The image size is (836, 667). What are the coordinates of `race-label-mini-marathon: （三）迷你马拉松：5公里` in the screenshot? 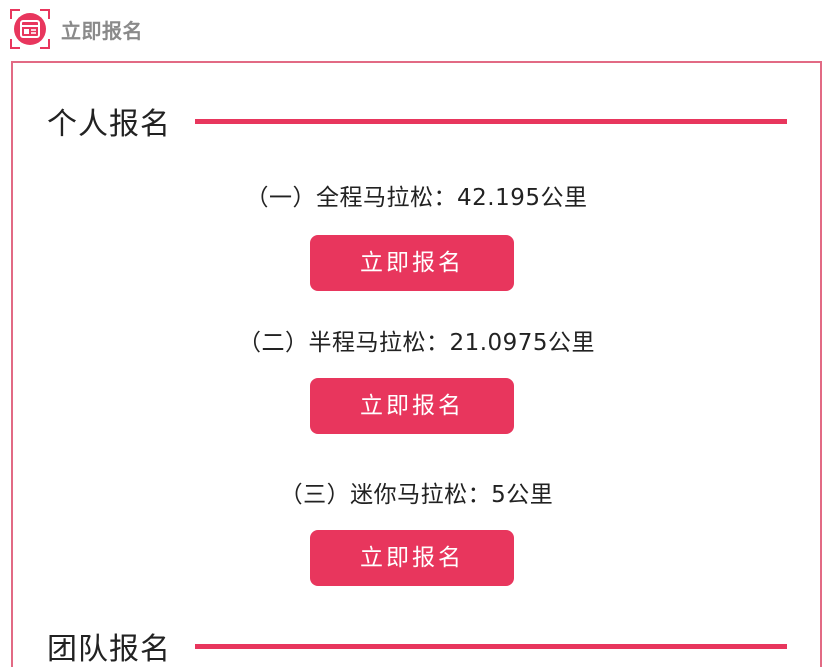 It's located at (416, 495).